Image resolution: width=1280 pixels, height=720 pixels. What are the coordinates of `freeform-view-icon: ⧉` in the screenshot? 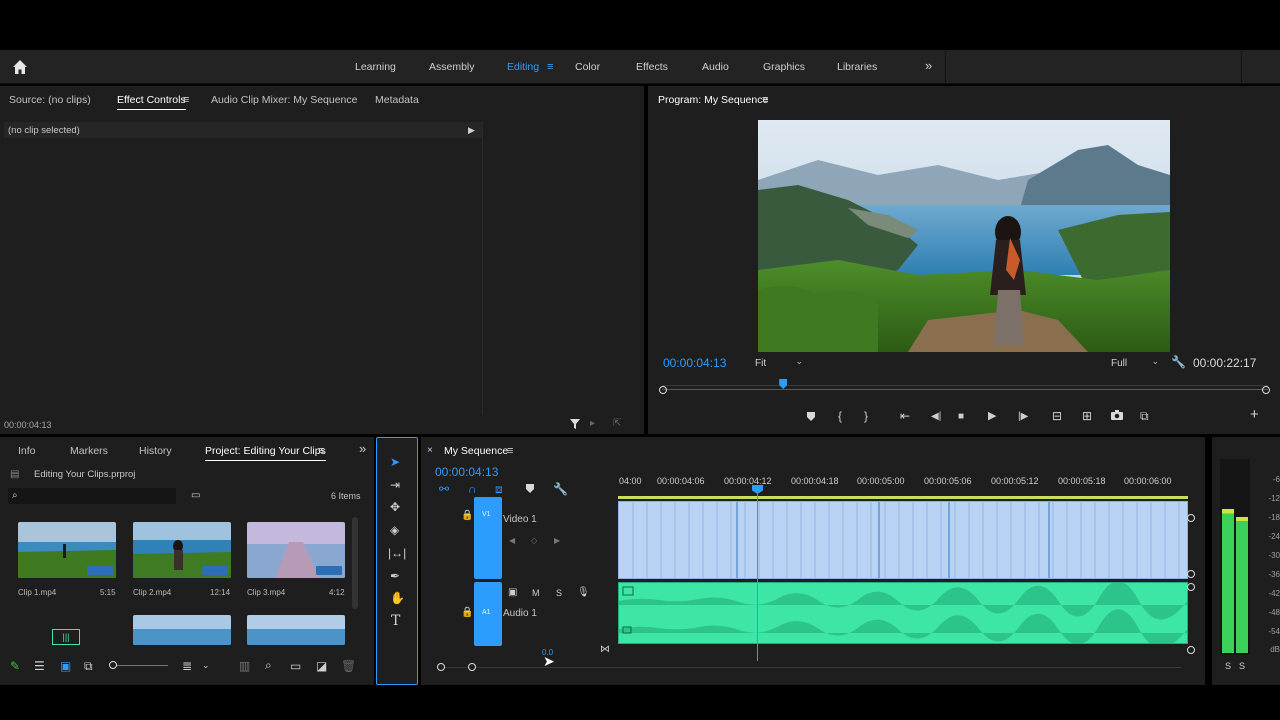 It's located at (88, 666).